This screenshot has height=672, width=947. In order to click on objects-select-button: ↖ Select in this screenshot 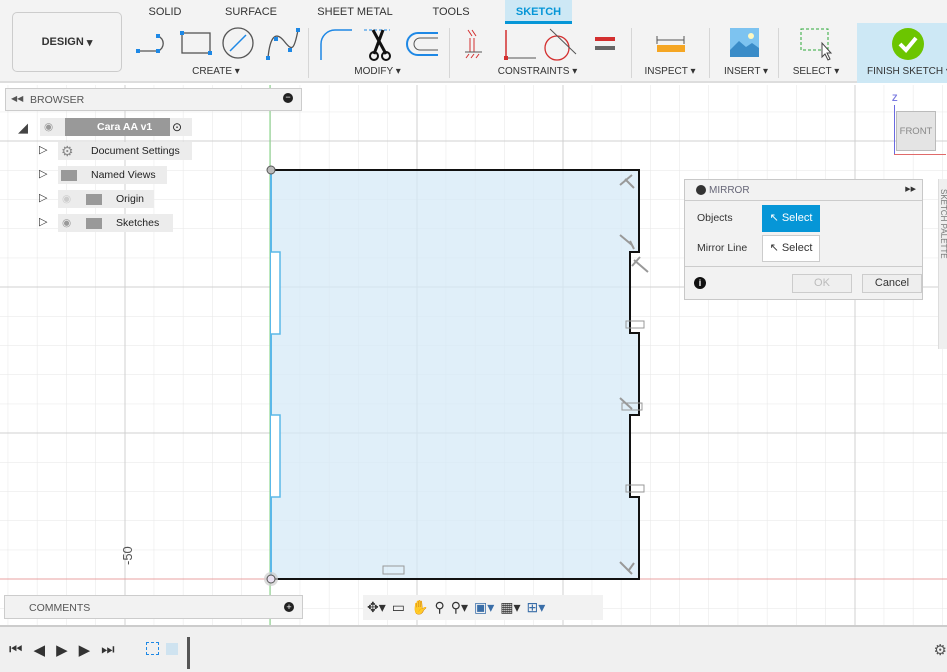, I will do `click(791, 218)`.